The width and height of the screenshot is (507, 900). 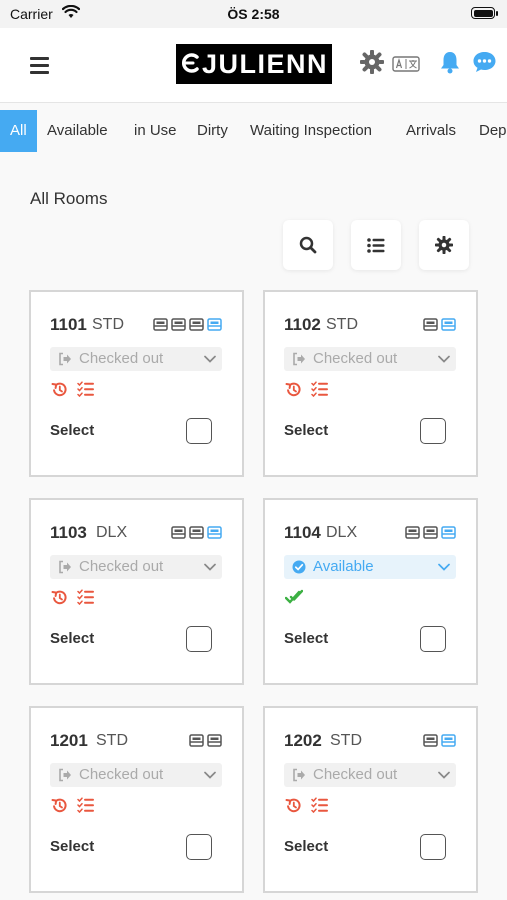 I want to click on room-number: 1104, so click(x=302, y=532).